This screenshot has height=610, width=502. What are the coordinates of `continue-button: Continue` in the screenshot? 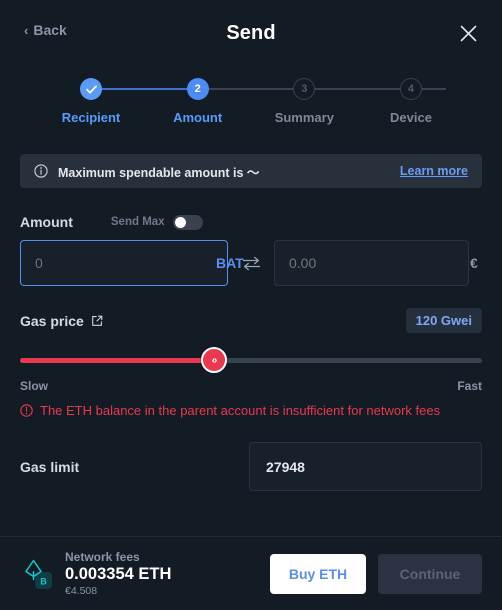 It's located at (430, 573).